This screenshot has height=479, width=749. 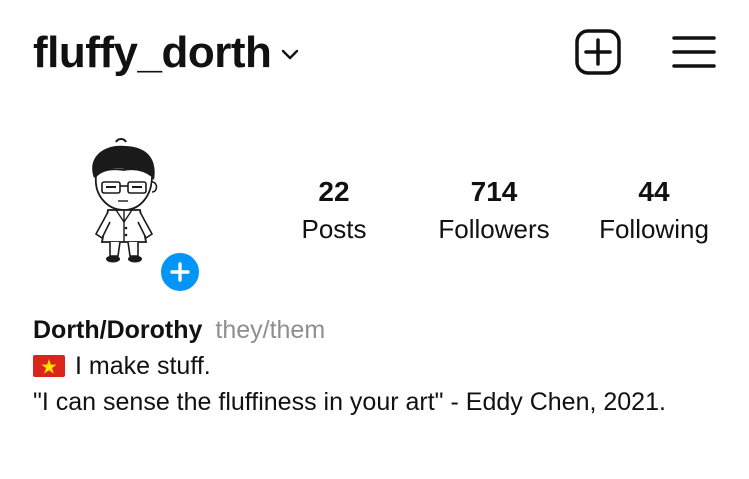 What do you see at coordinates (494, 191) in the screenshot?
I see `followers-count: 714` at bounding box center [494, 191].